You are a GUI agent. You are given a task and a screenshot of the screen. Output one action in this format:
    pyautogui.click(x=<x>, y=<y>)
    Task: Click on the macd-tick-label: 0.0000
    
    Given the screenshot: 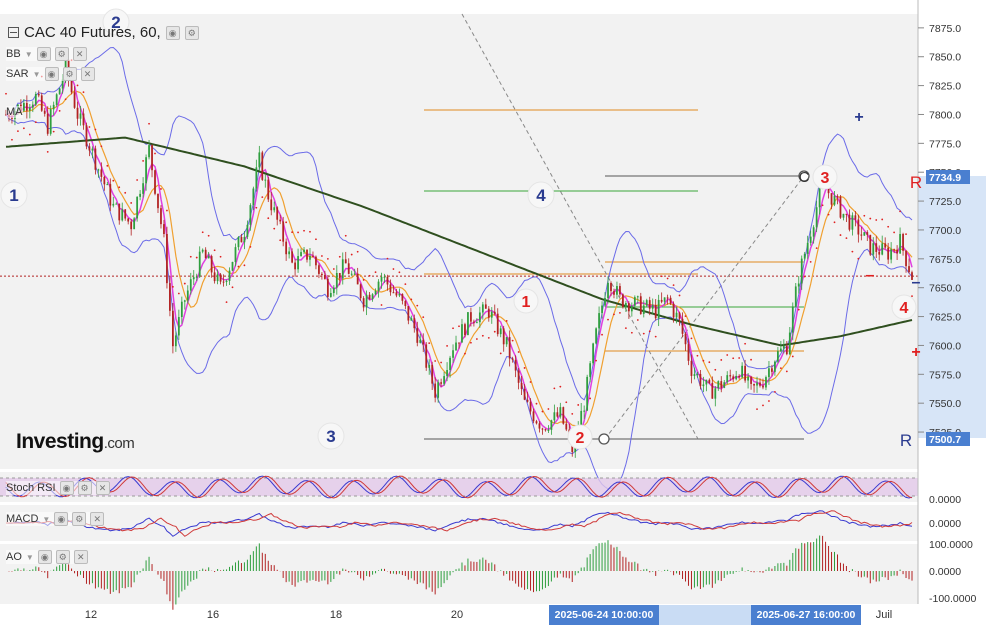 What is the action you would take?
    pyautogui.click(x=945, y=524)
    